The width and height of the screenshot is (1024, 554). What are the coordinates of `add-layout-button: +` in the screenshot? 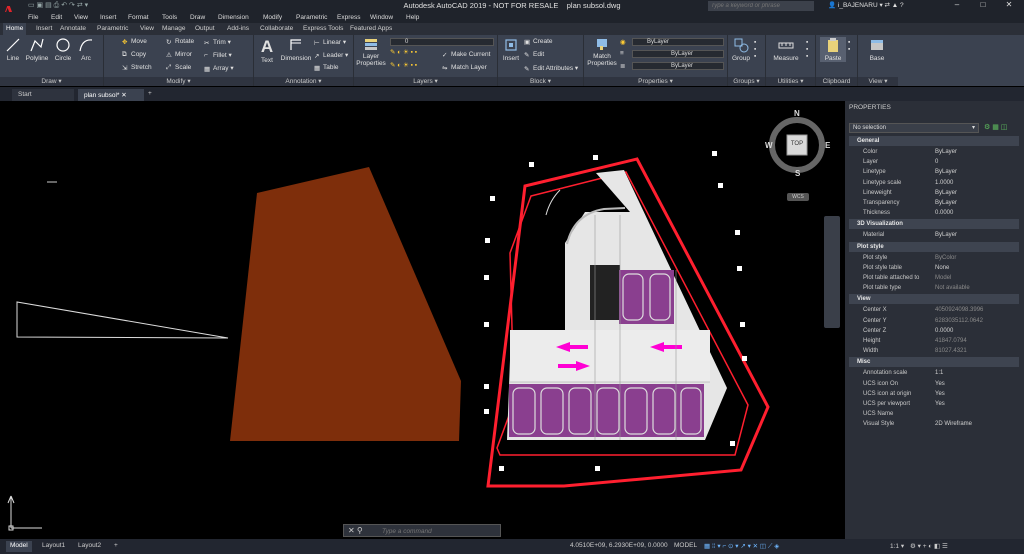 It's located at (116, 546).